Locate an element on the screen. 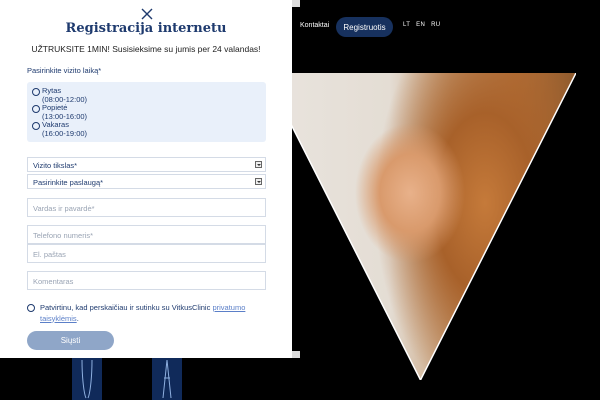  tooth-icon is located at coordinates (87, 379).